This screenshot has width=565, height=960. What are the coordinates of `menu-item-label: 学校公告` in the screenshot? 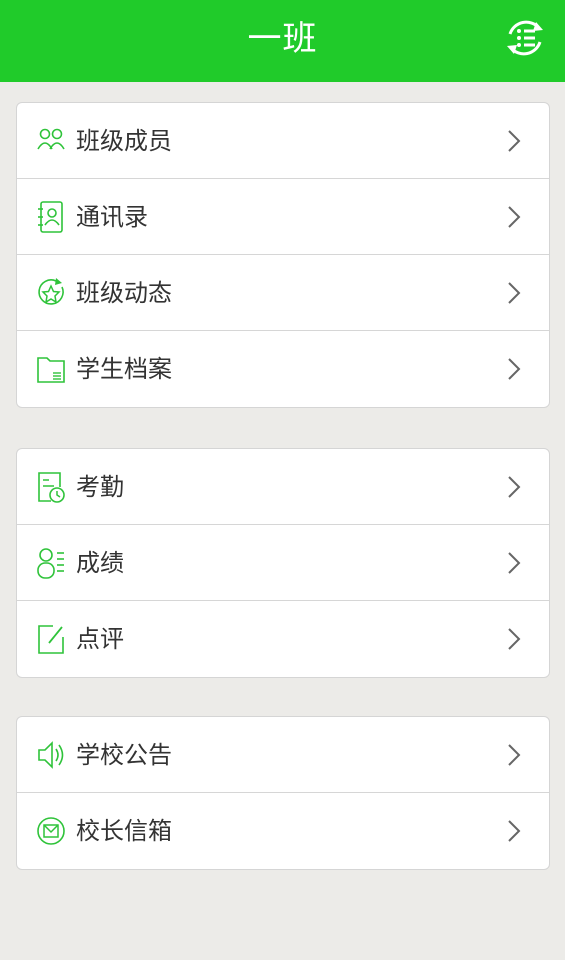 It's located at (124, 755).